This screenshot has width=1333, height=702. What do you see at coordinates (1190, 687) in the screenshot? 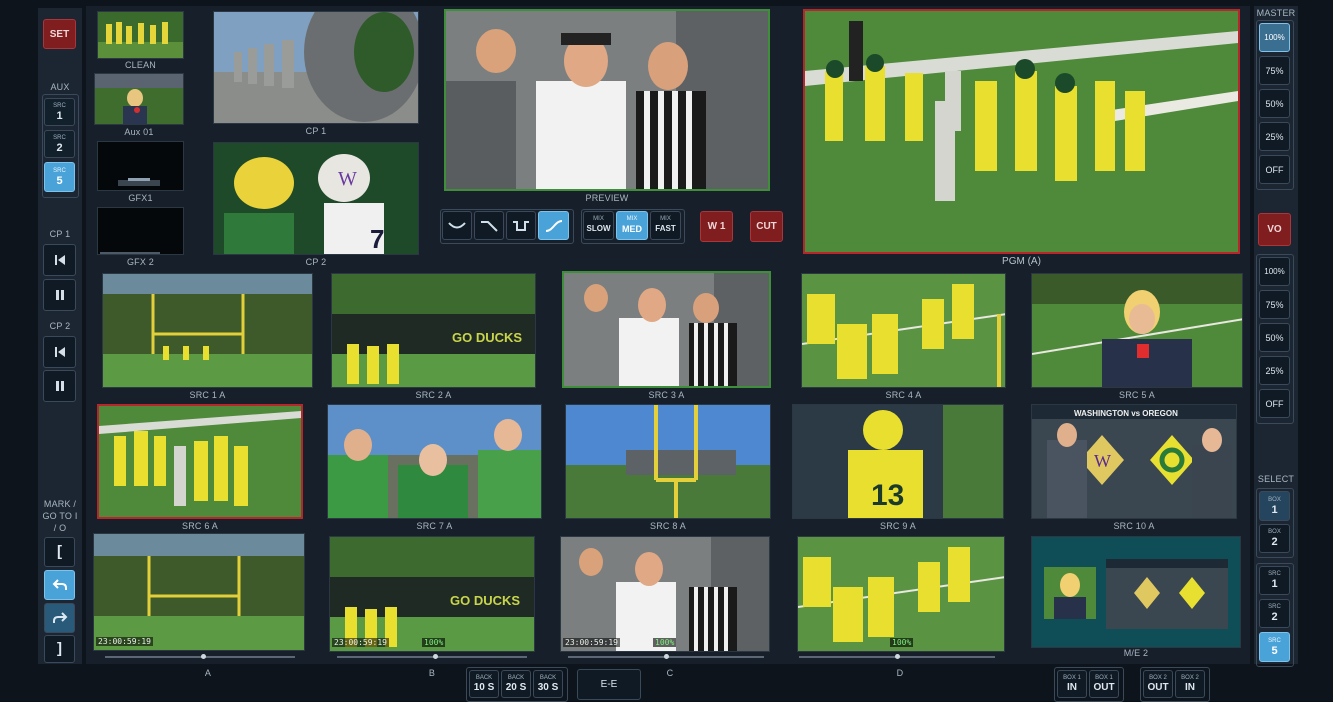
I see `box2-in-big: IN` at bounding box center [1190, 687].